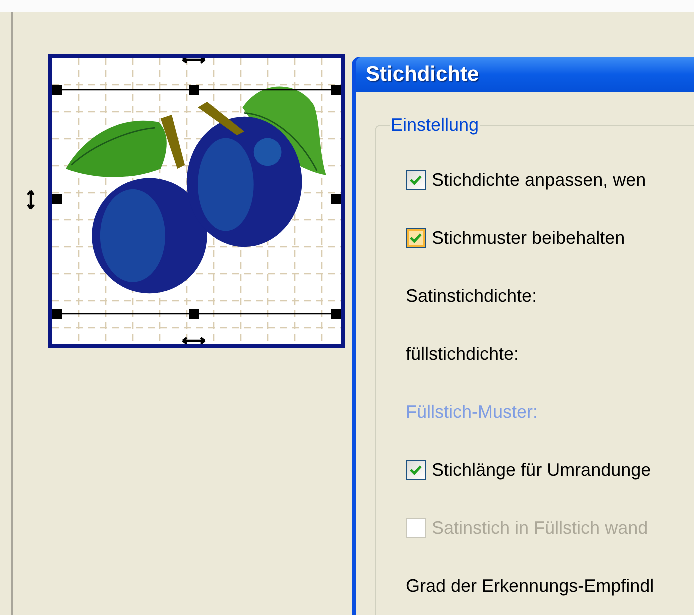 The width and height of the screenshot is (694, 615). Describe the element at coordinates (542, 470) in the screenshot. I see `checkbox-label: Stichlänge für Umrandunge` at that location.